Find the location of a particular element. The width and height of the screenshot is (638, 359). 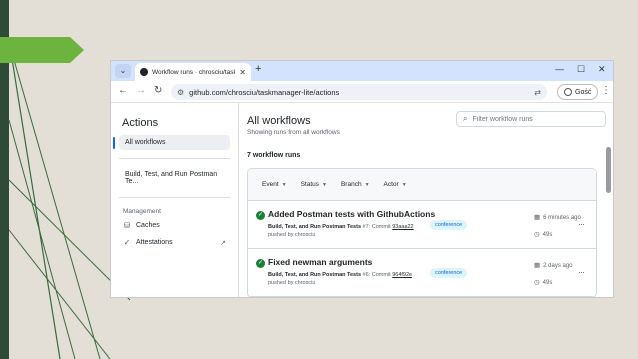

profile-button: Gość is located at coordinates (578, 92).